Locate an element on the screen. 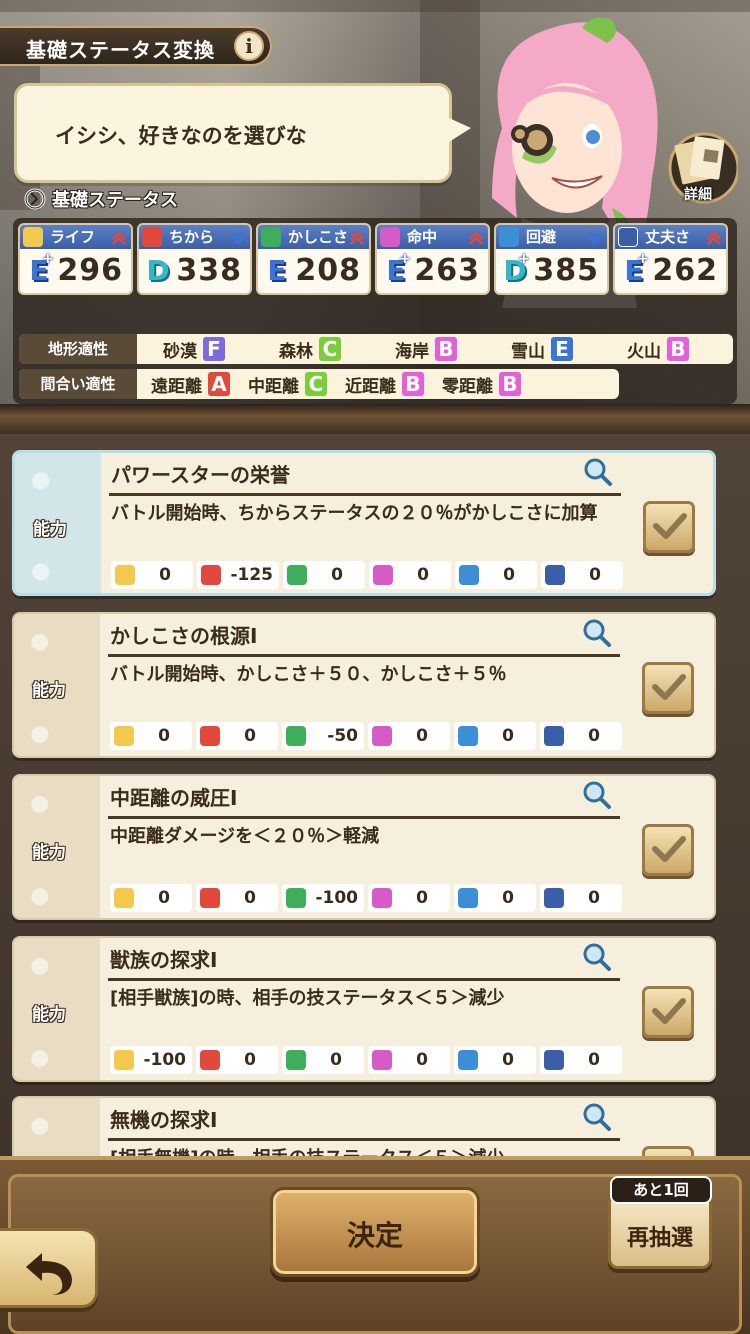  range-label: 間合い適性 is located at coordinates (78, 384).